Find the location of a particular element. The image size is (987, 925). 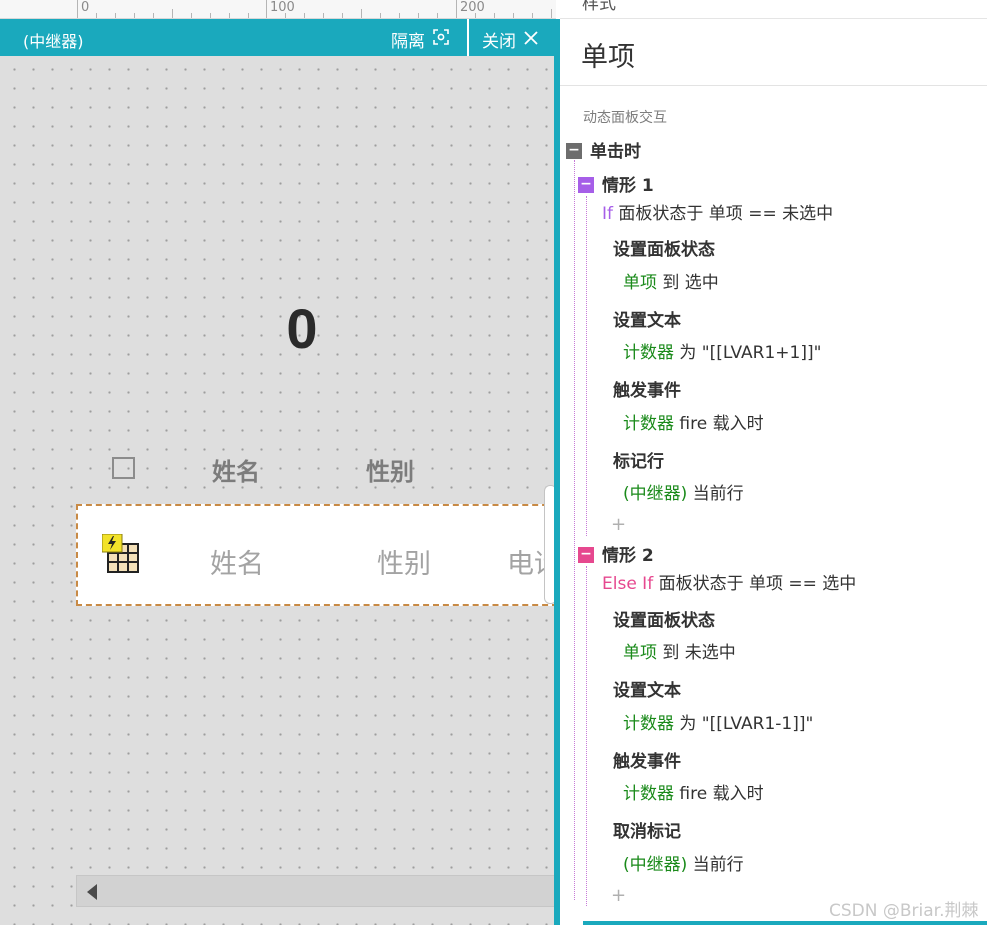

case2-condition: Else If 面板状态于 单项 == 选中 is located at coordinates (729, 584).